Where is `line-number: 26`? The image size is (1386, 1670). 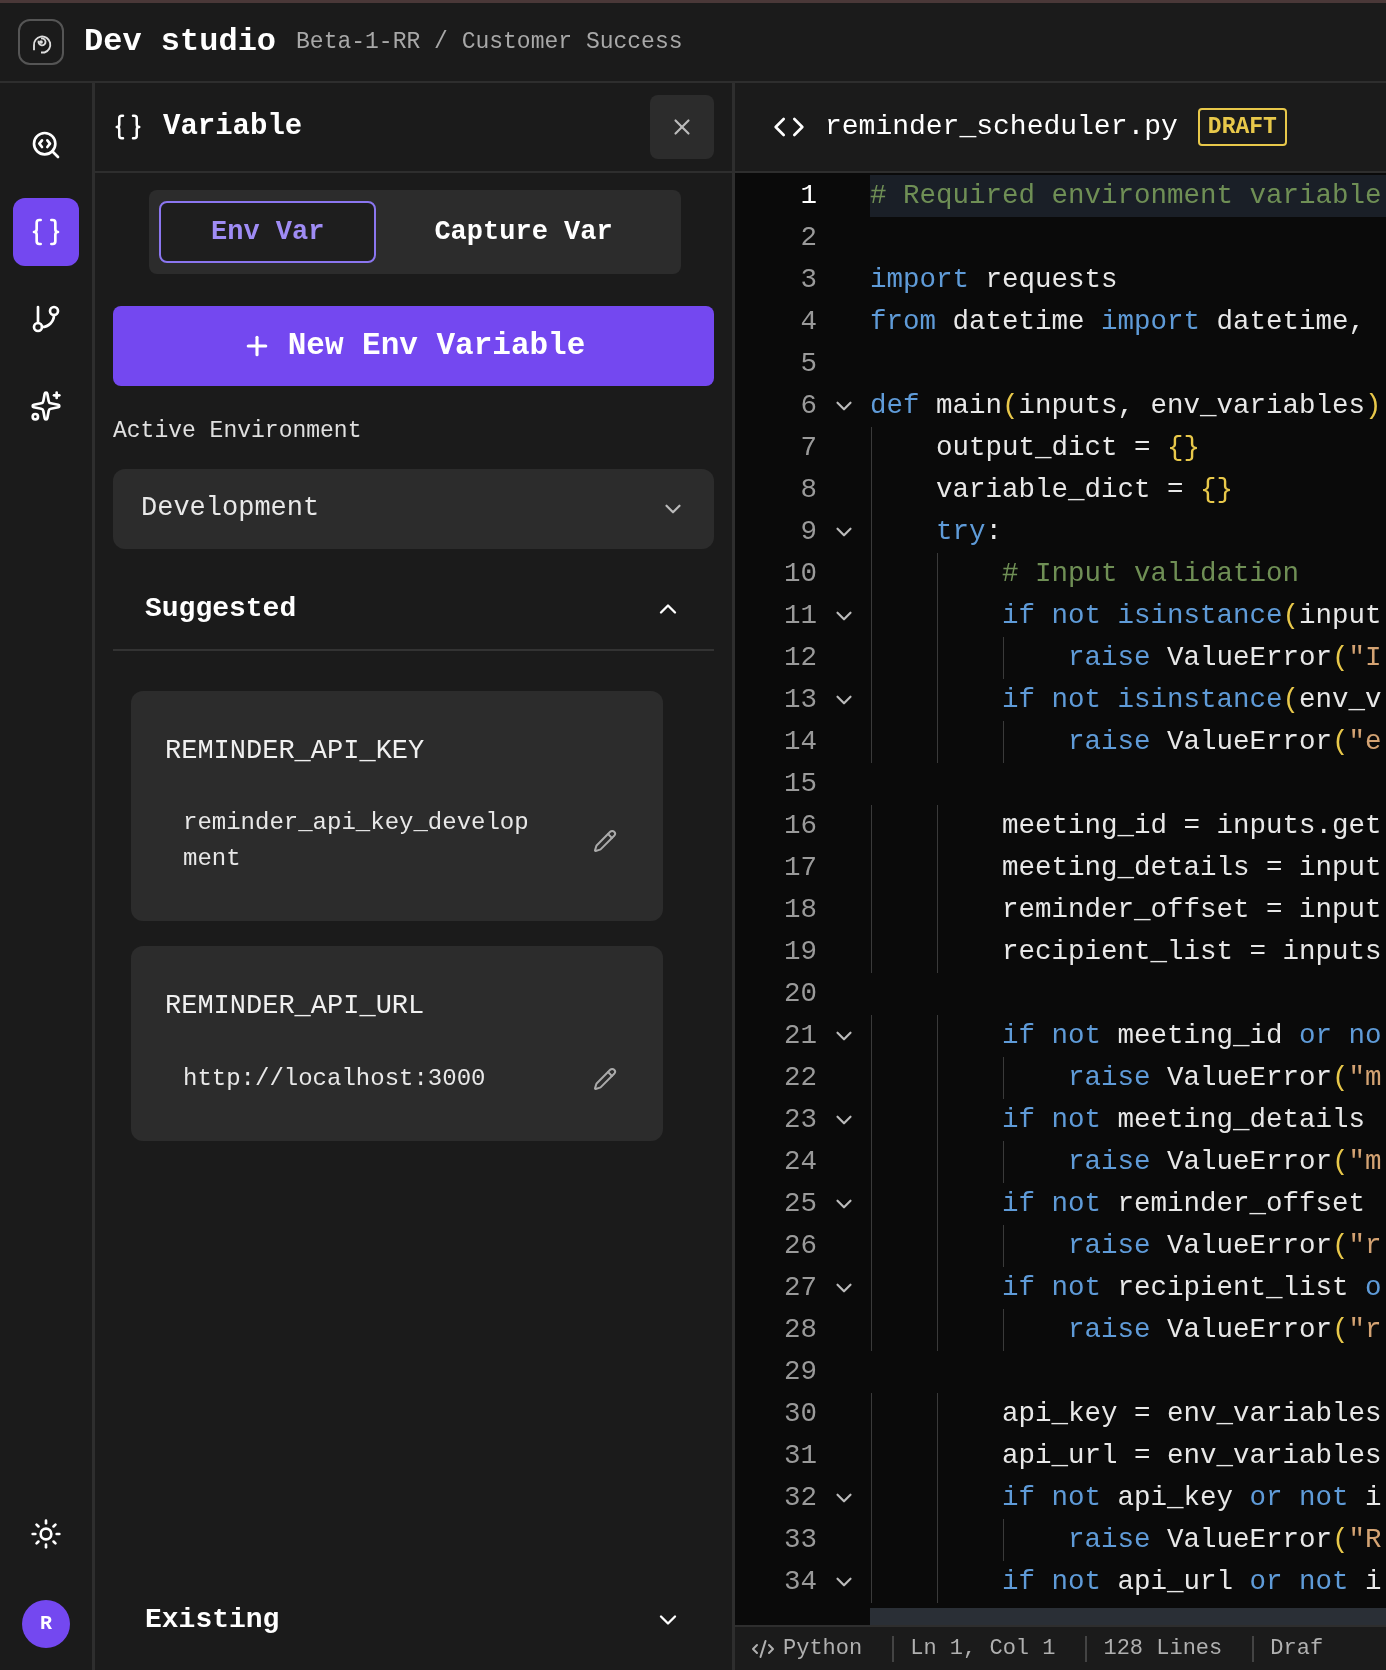
line-number: 26 is located at coordinates (800, 1246).